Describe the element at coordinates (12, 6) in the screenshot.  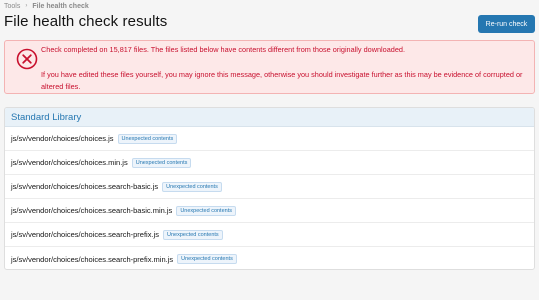
I see `breadcrumb-tools-link: Tools` at that location.